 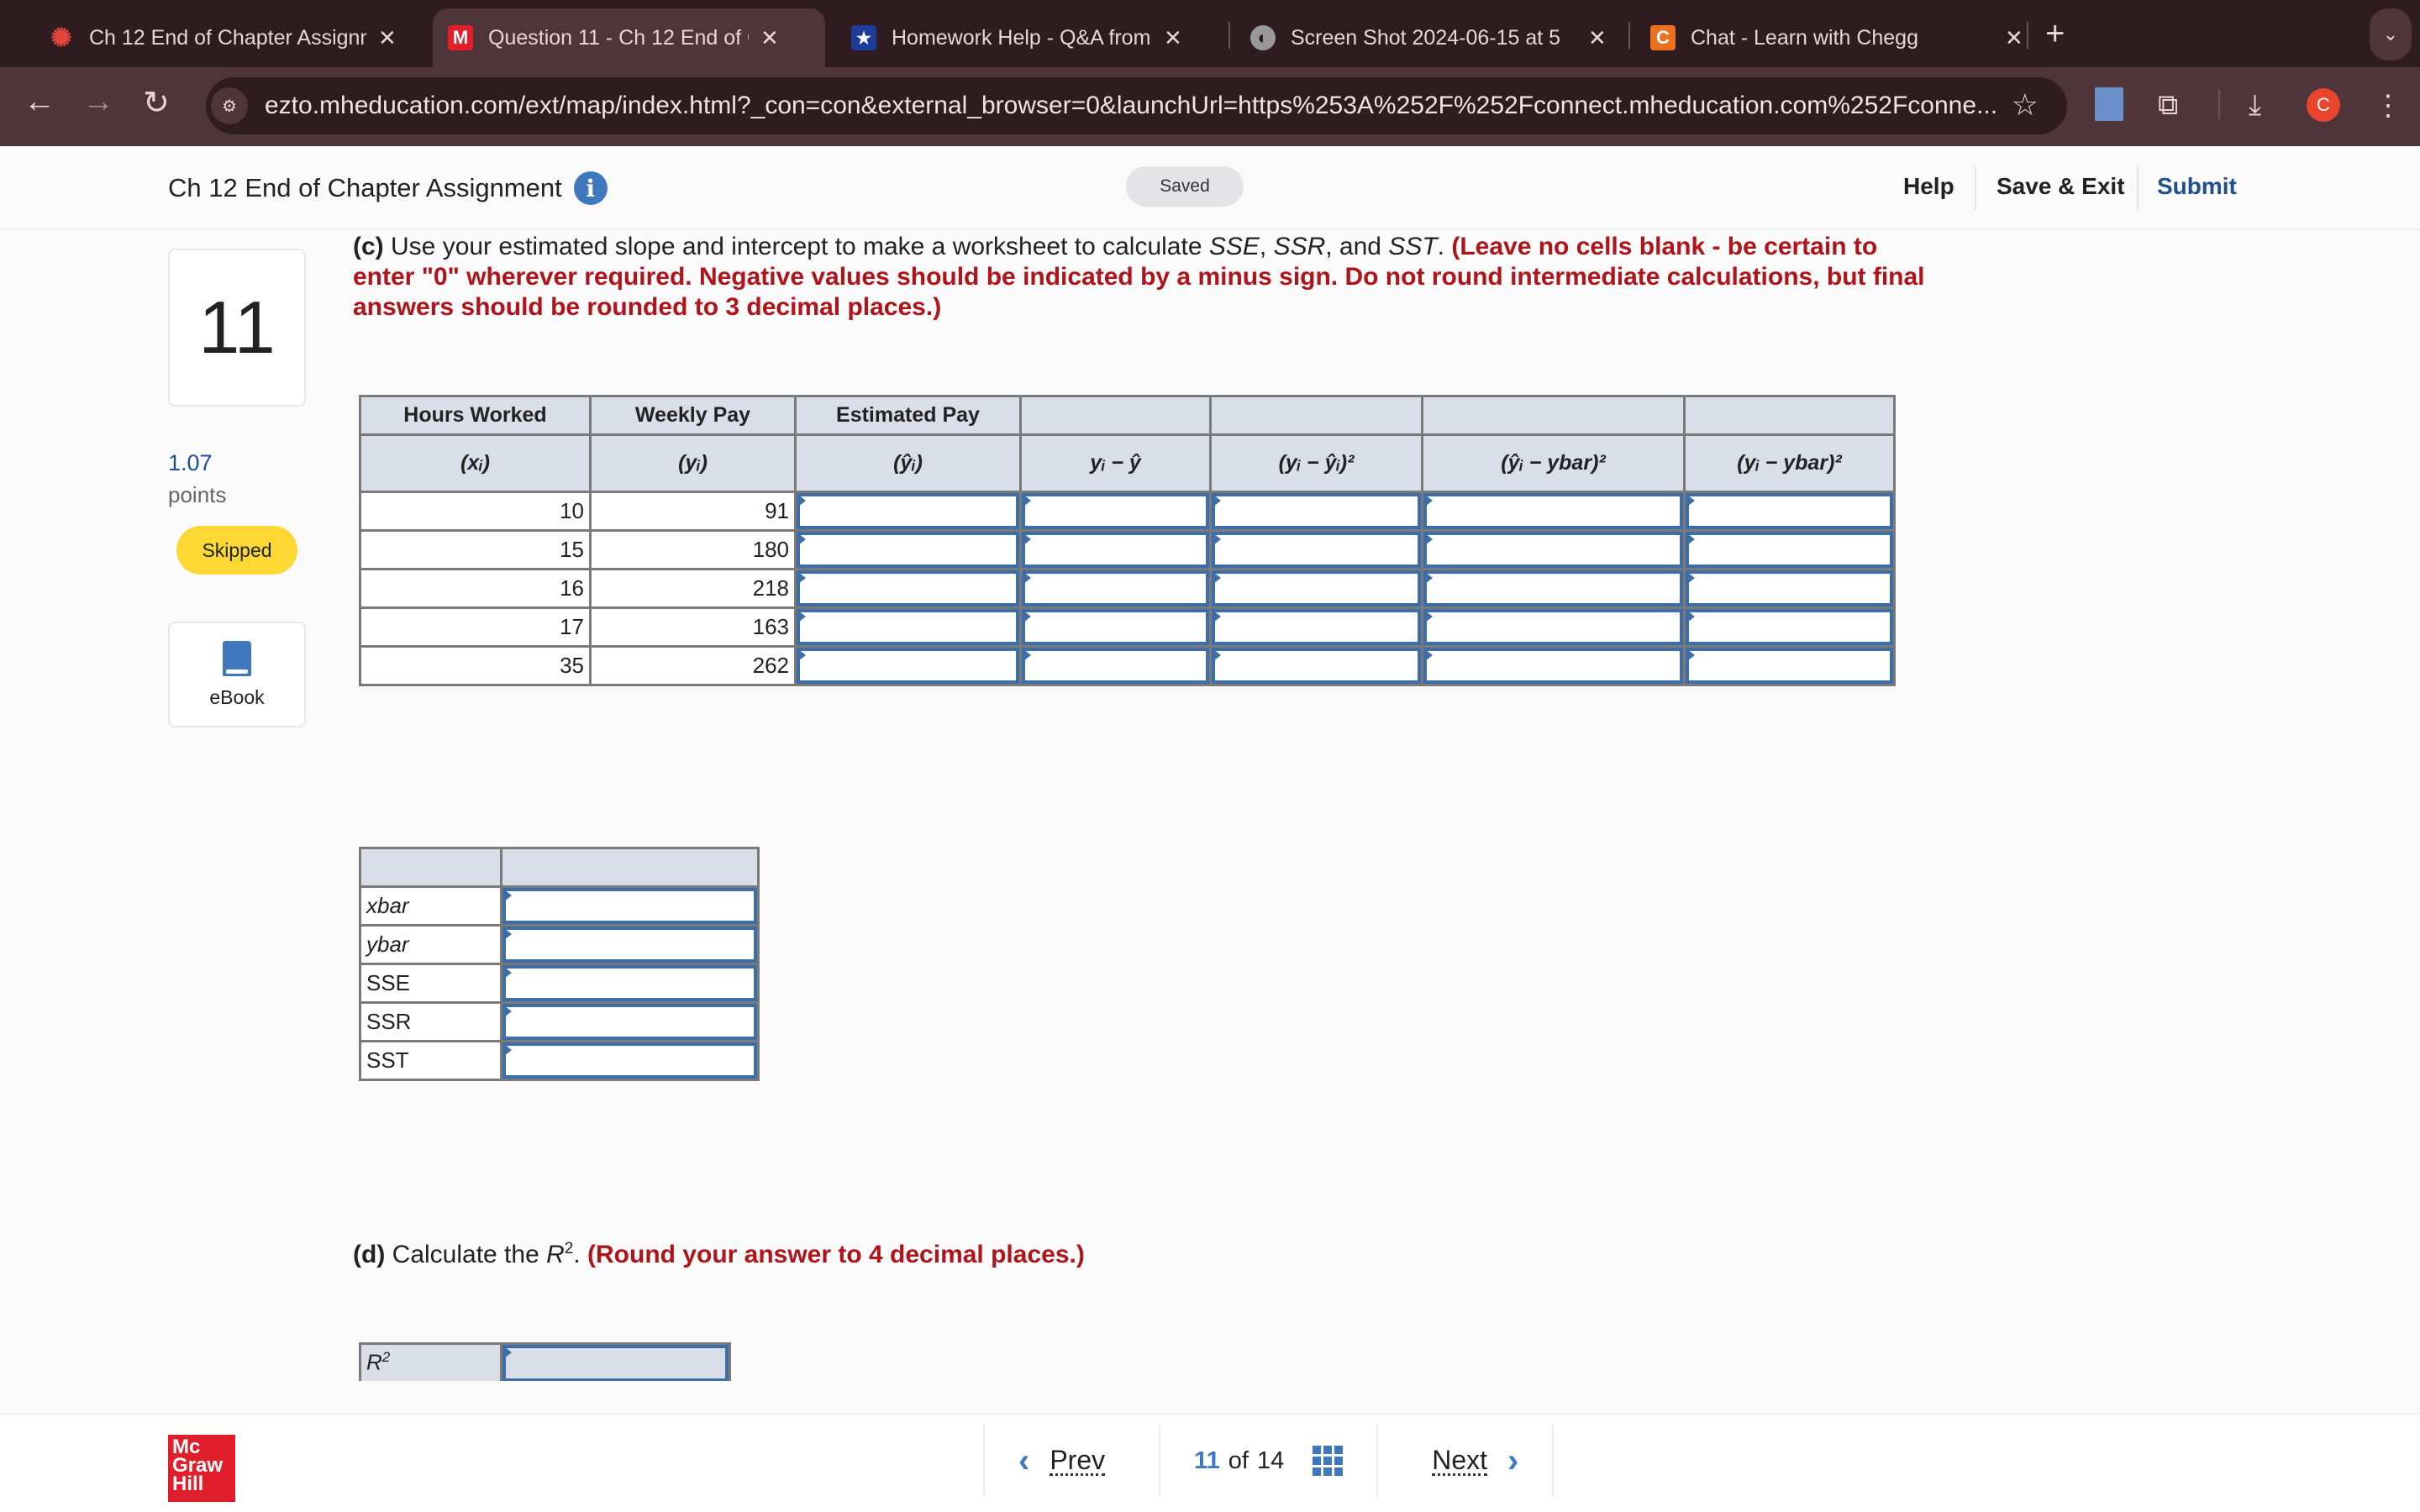 What do you see at coordinates (431, 1021) in the screenshot?
I see `ssr-label: SSR` at bounding box center [431, 1021].